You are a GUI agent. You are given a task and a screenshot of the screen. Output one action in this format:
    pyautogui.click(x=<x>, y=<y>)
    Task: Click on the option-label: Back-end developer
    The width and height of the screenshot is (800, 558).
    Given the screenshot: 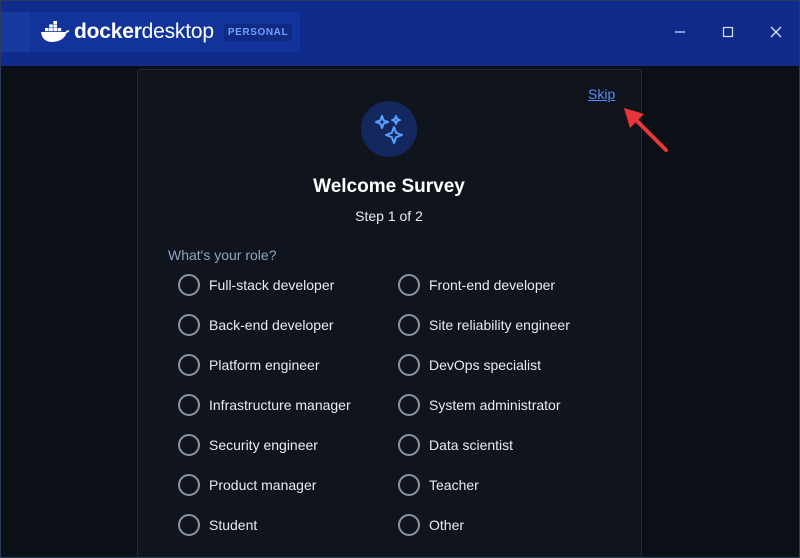 What is the action you would take?
    pyautogui.click(x=271, y=325)
    